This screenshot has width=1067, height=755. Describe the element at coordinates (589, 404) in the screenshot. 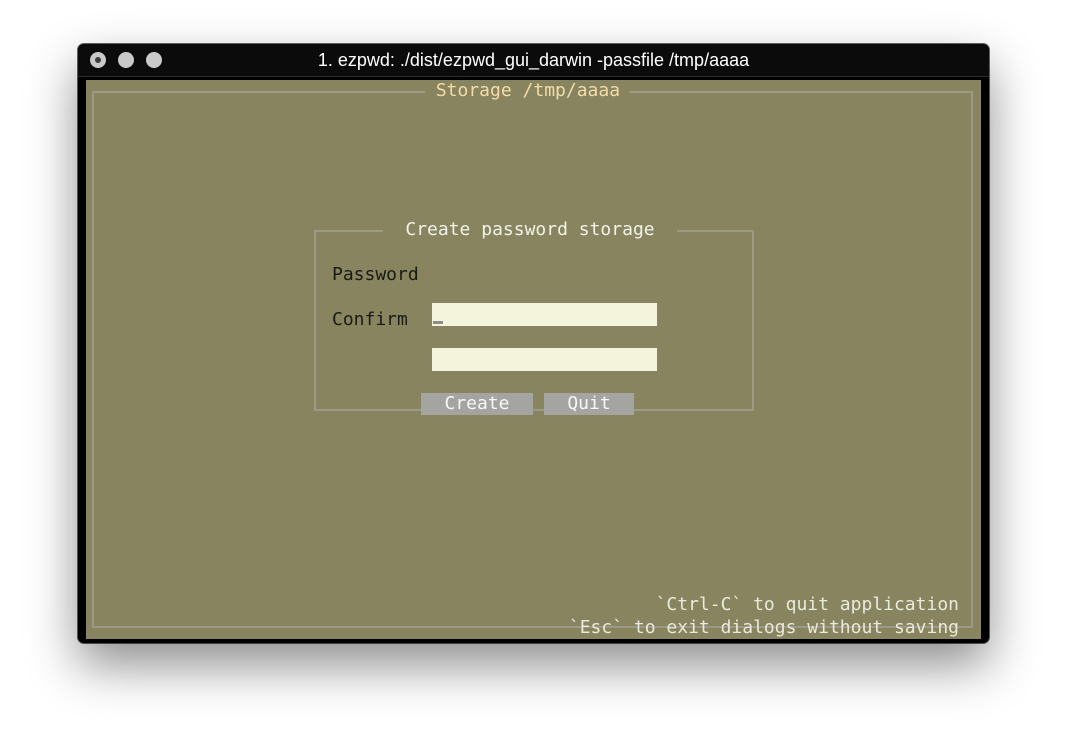

I see `quit-button: Quit` at that location.